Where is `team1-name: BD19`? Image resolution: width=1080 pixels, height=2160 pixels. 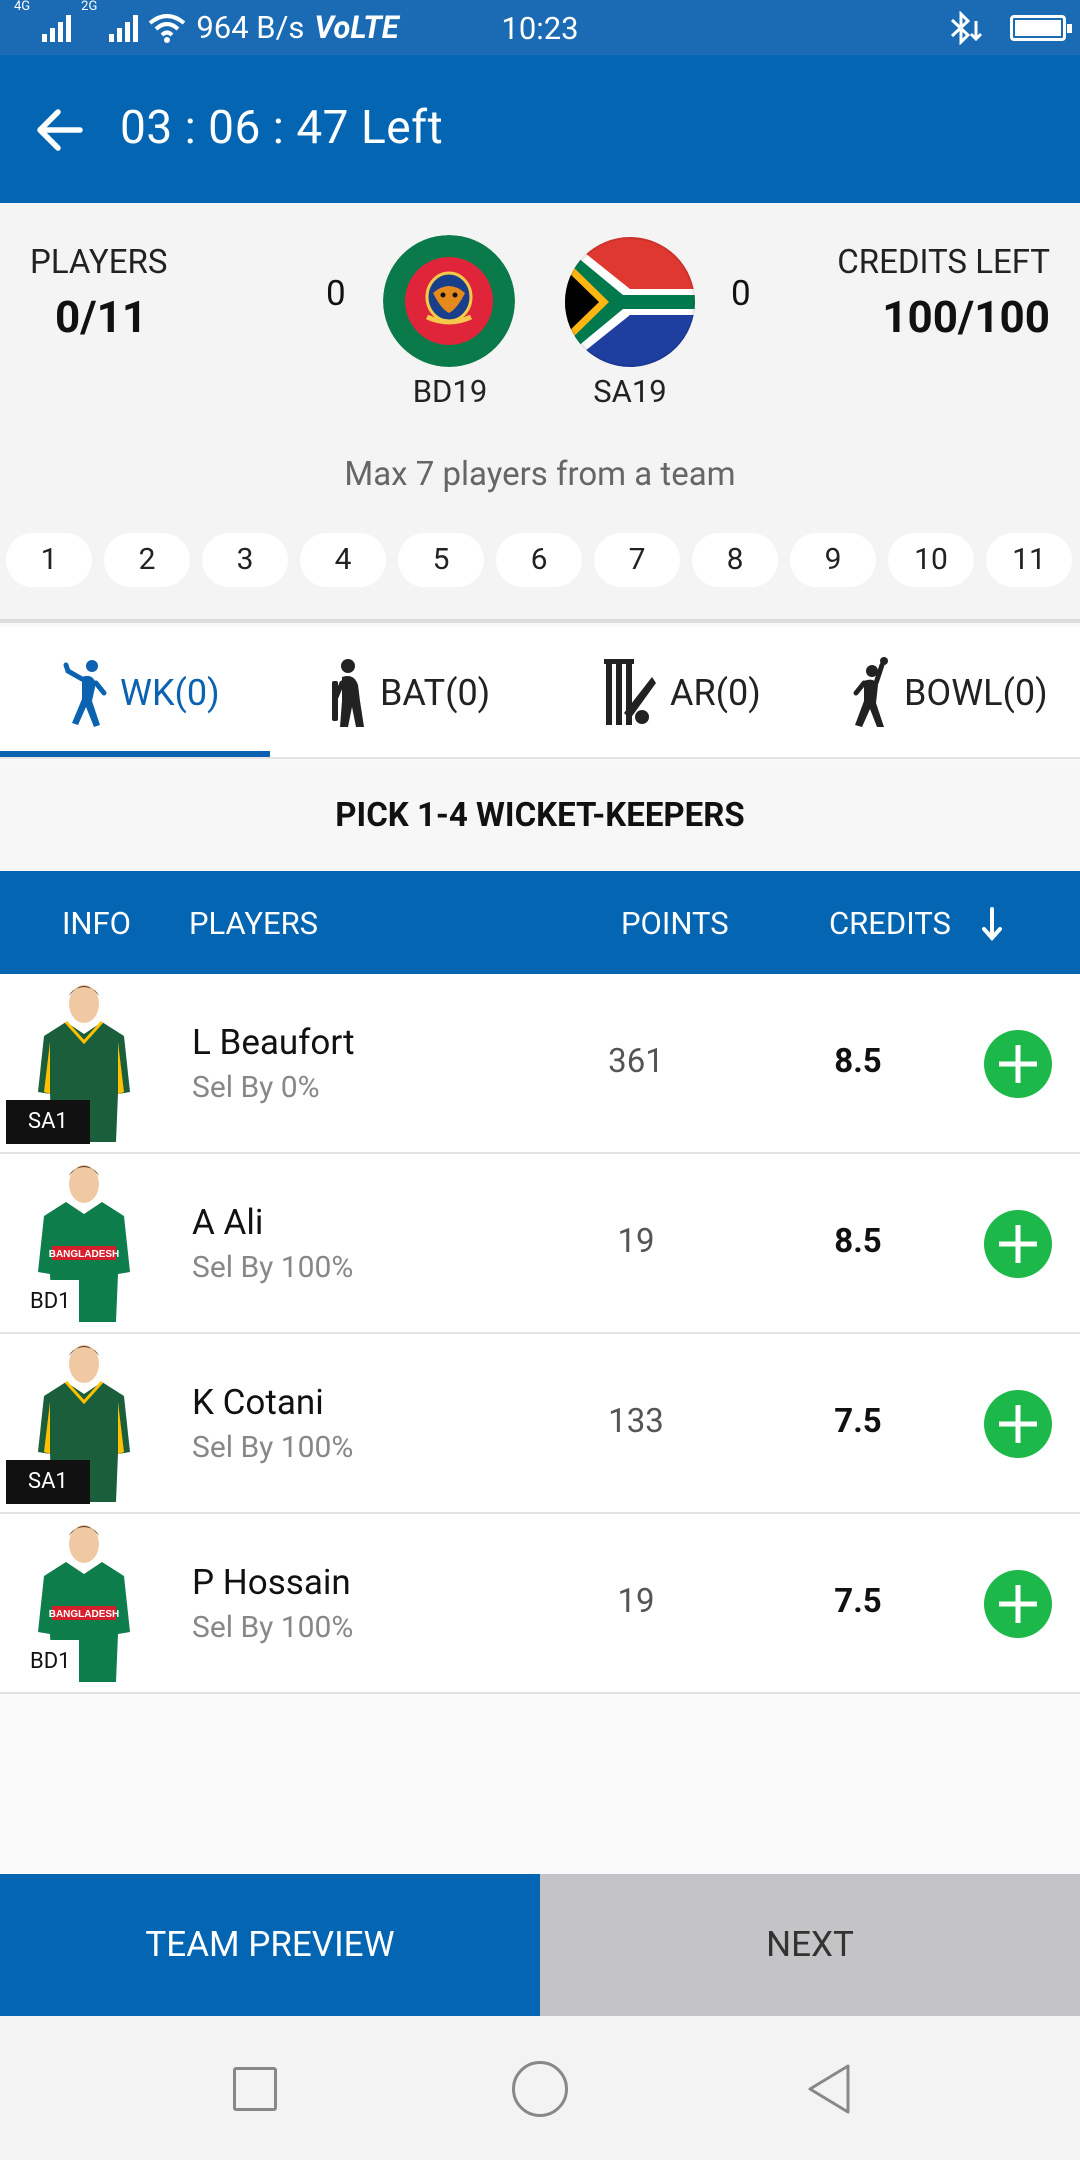 team1-name: BD19 is located at coordinates (450, 391).